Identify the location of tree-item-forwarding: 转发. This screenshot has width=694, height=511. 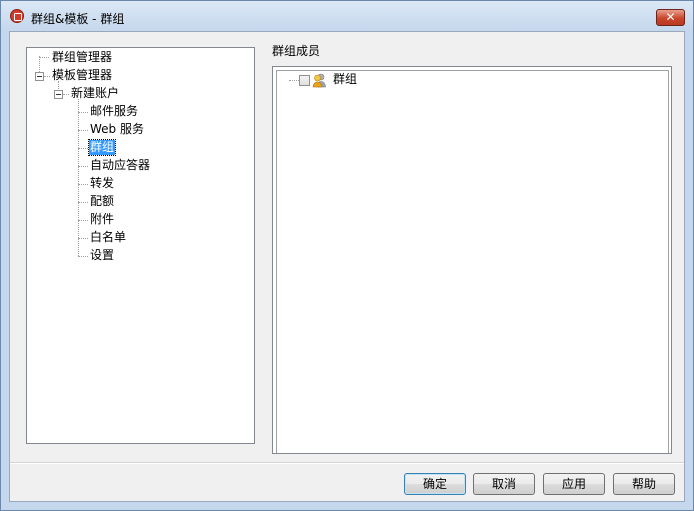
(102, 183).